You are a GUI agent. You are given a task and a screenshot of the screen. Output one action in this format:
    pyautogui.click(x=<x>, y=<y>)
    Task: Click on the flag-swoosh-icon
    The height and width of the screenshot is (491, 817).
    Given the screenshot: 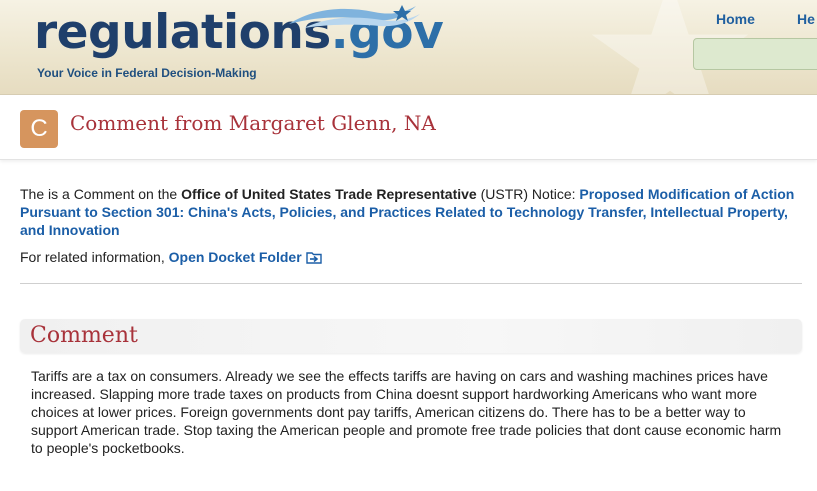 What is the action you would take?
    pyautogui.click(x=354, y=16)
    